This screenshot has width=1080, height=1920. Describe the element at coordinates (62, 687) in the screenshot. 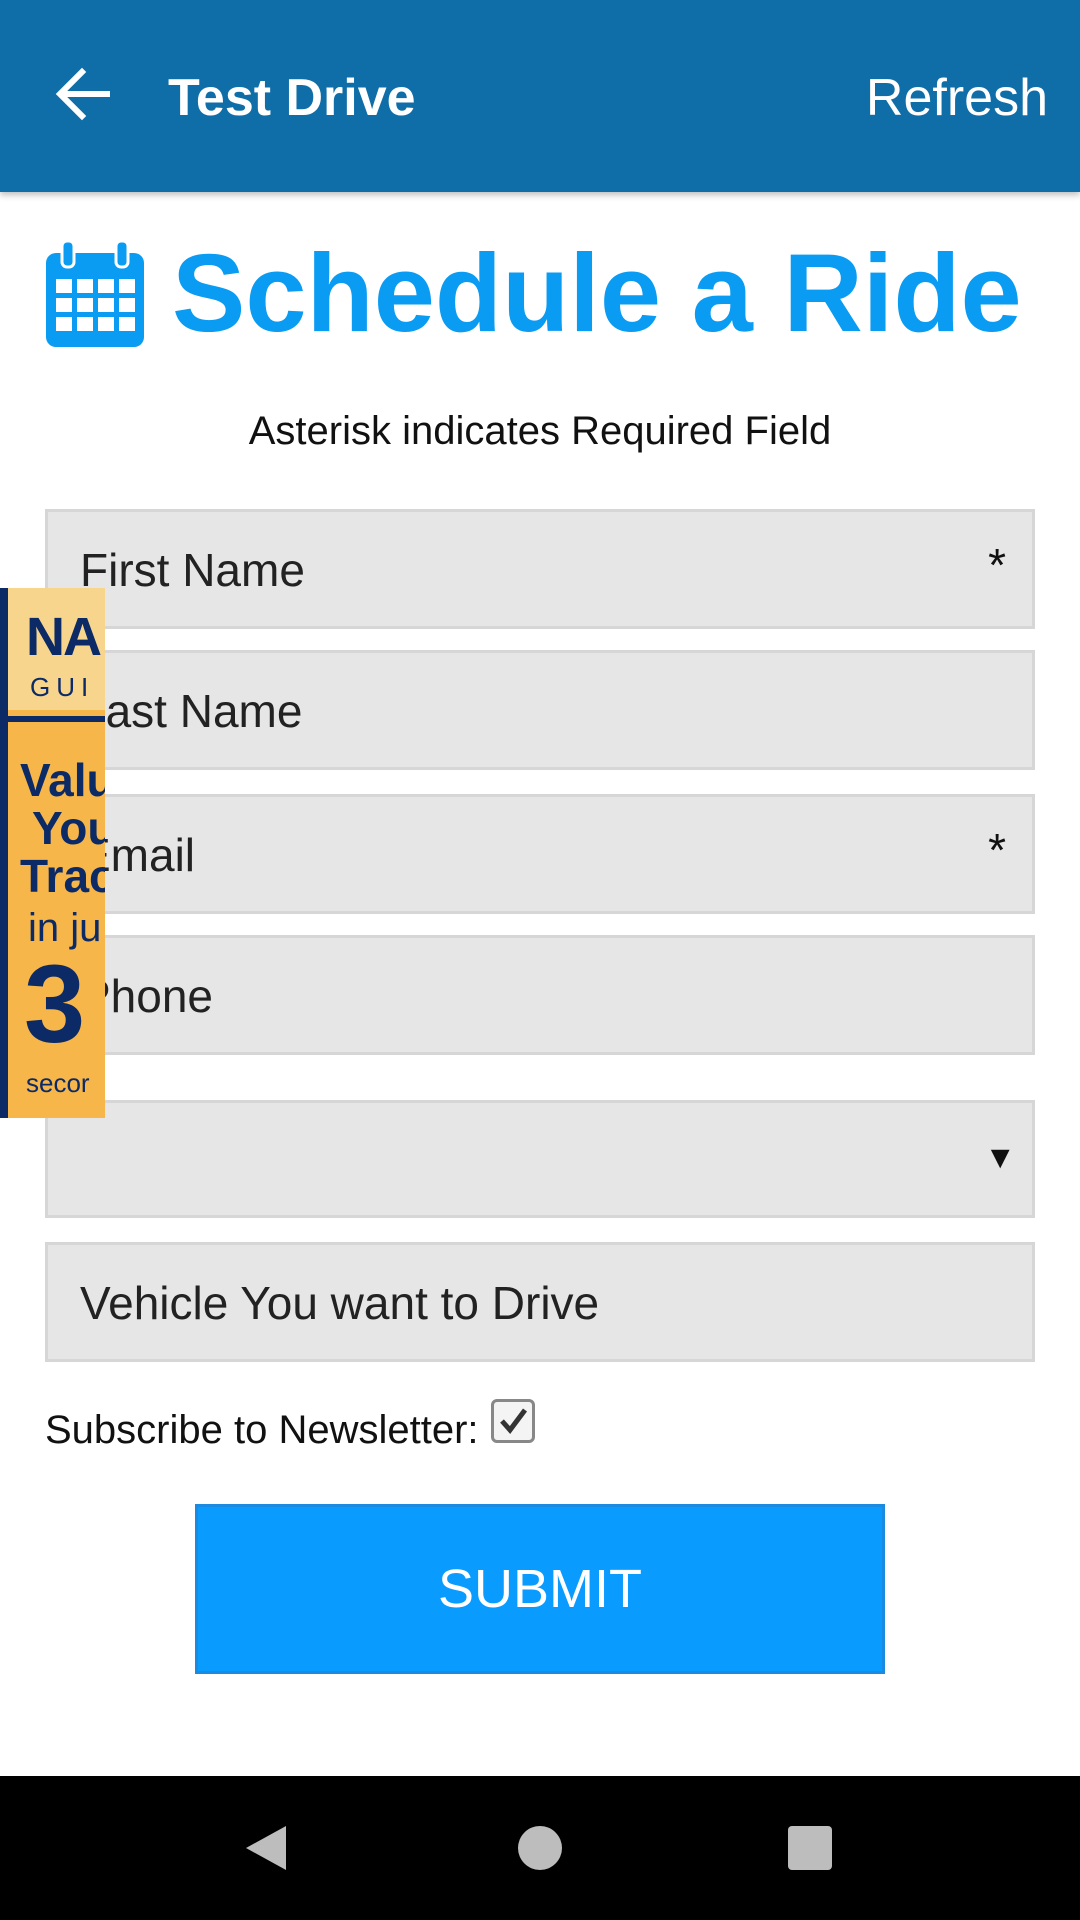

I see `ad-sub: GUI` at that location.